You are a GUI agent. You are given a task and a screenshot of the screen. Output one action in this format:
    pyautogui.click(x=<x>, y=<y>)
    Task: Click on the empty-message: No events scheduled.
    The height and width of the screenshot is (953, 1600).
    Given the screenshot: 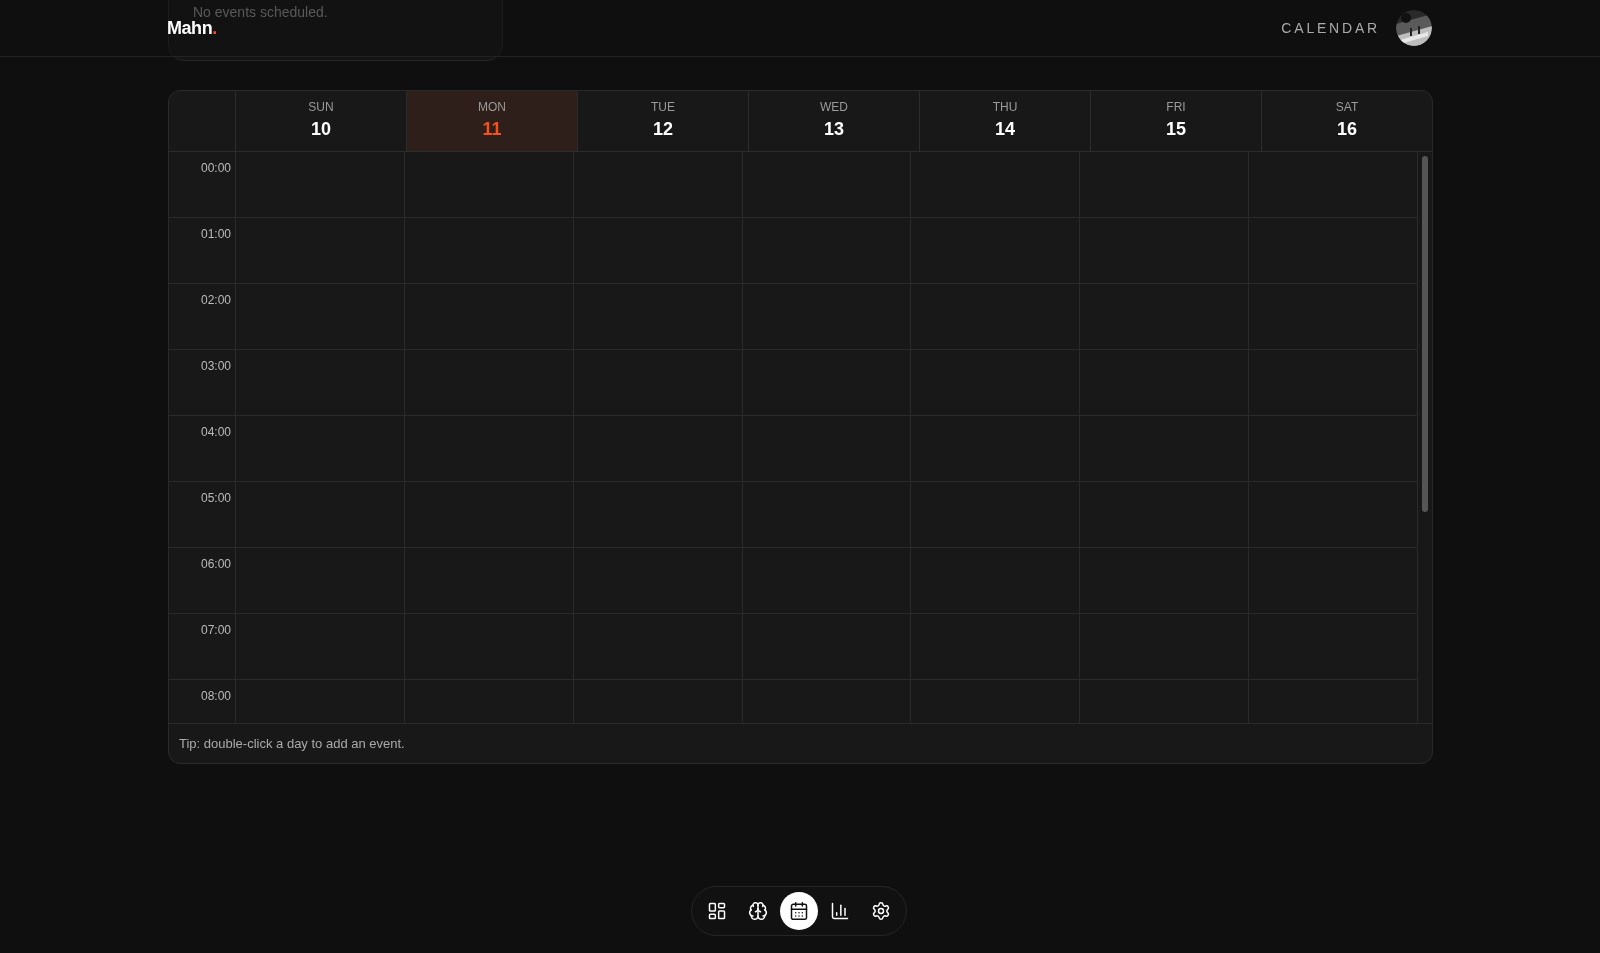 What is the action you would take?
    pyautogui.click(x=260, y=12)
    